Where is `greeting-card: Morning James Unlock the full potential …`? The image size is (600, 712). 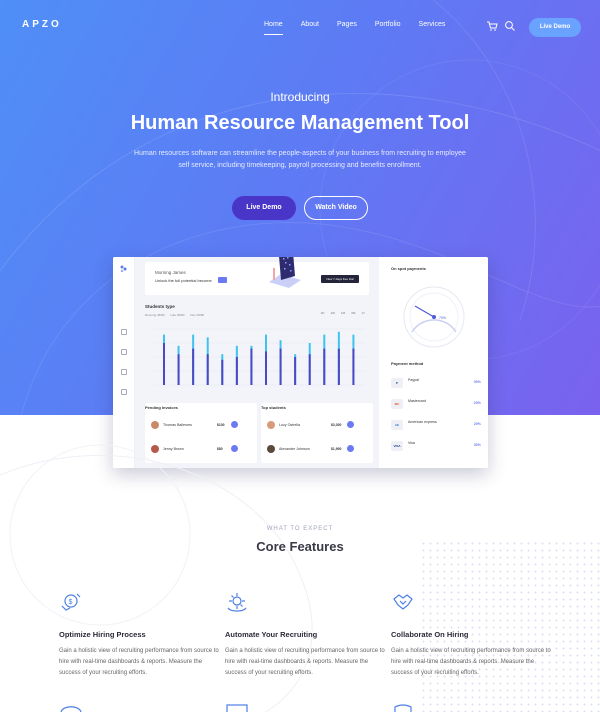
greeting-card: Morning James Unlock the full potential … is located at coordinates (257, 276).